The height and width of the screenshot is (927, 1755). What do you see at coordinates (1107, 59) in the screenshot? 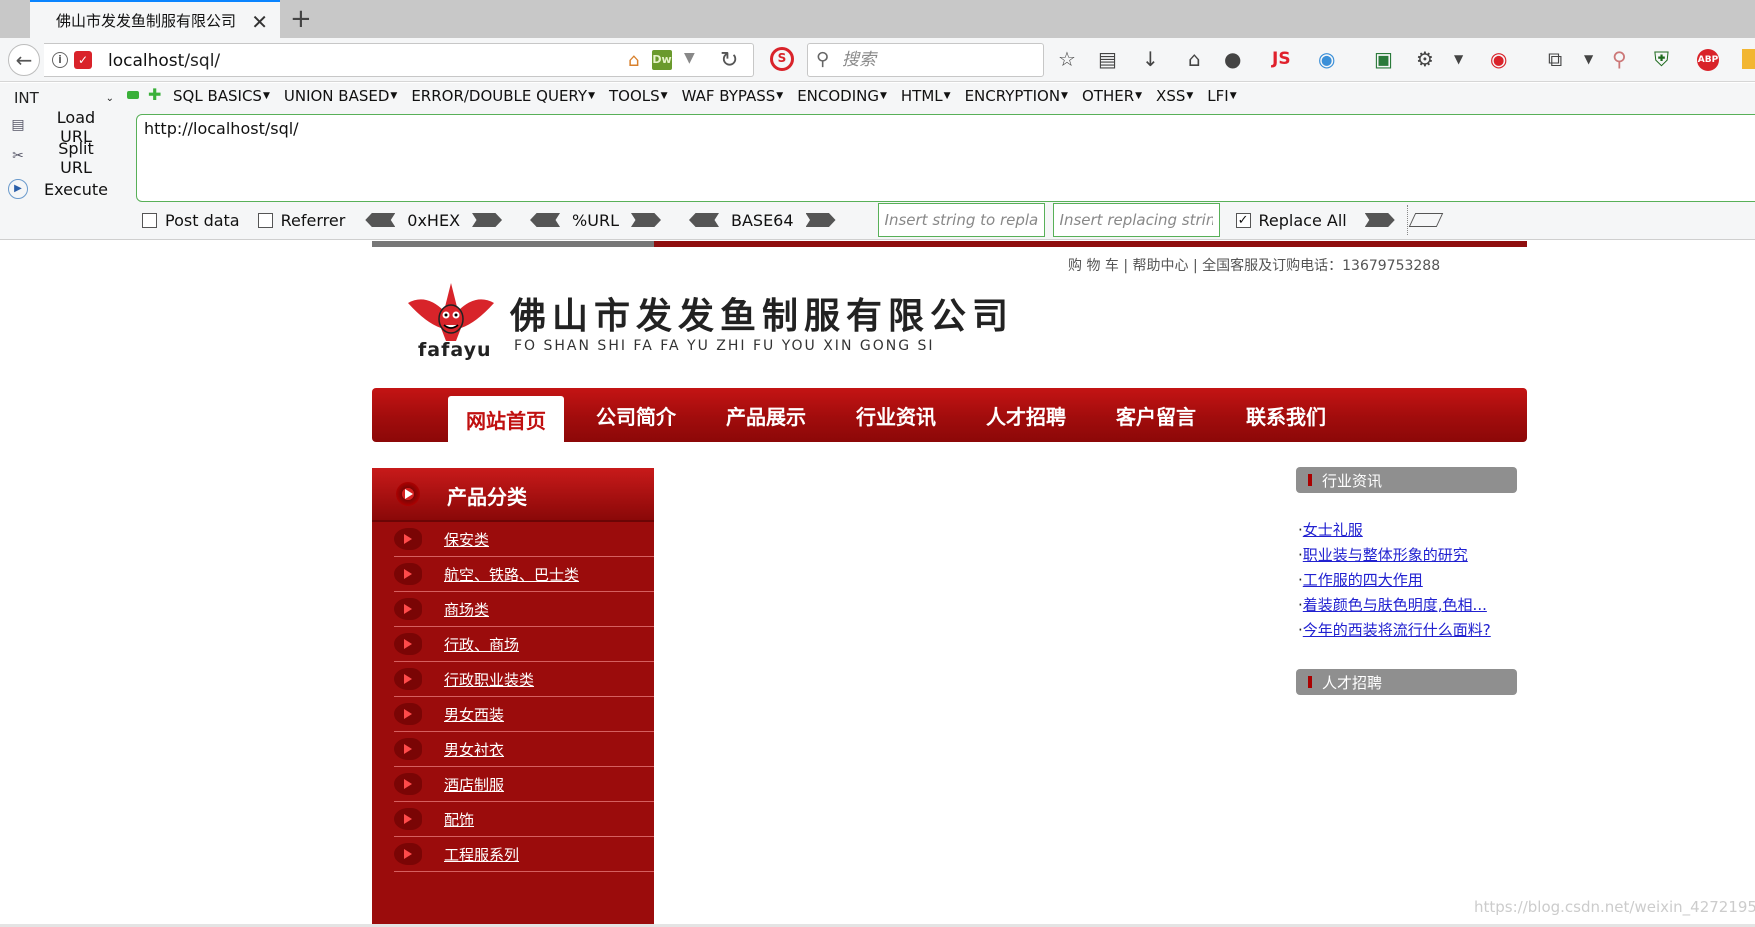
I see `reading-list-icon: ▤` at bounding box center [1107, 59].